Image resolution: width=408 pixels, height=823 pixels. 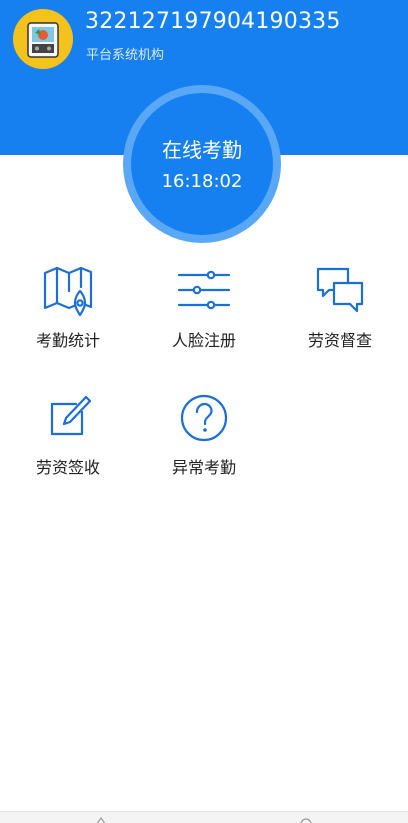 I want to click on menu-label: 人脸注册, so click(x=203, y=340).